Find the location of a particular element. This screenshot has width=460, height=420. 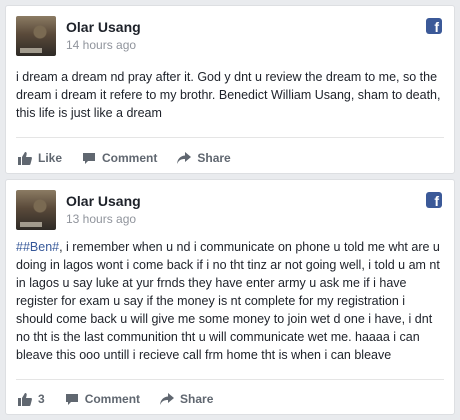

post-timestamp: 14 hours ago is located at coordinates (101, 45).